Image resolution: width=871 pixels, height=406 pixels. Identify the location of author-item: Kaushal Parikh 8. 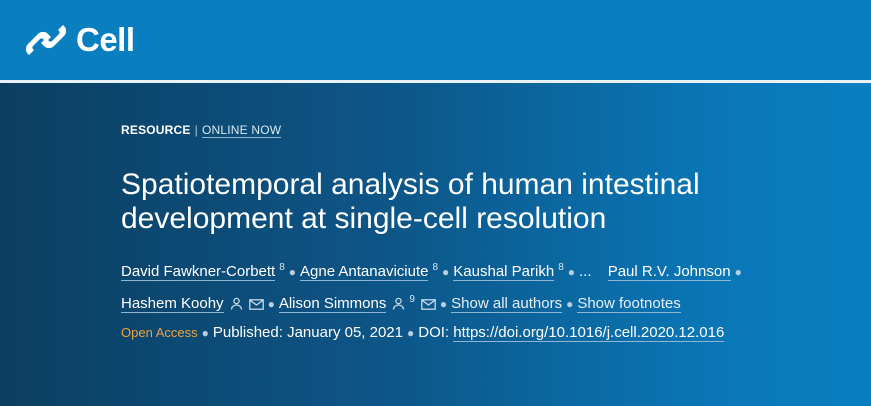
(508, 271).